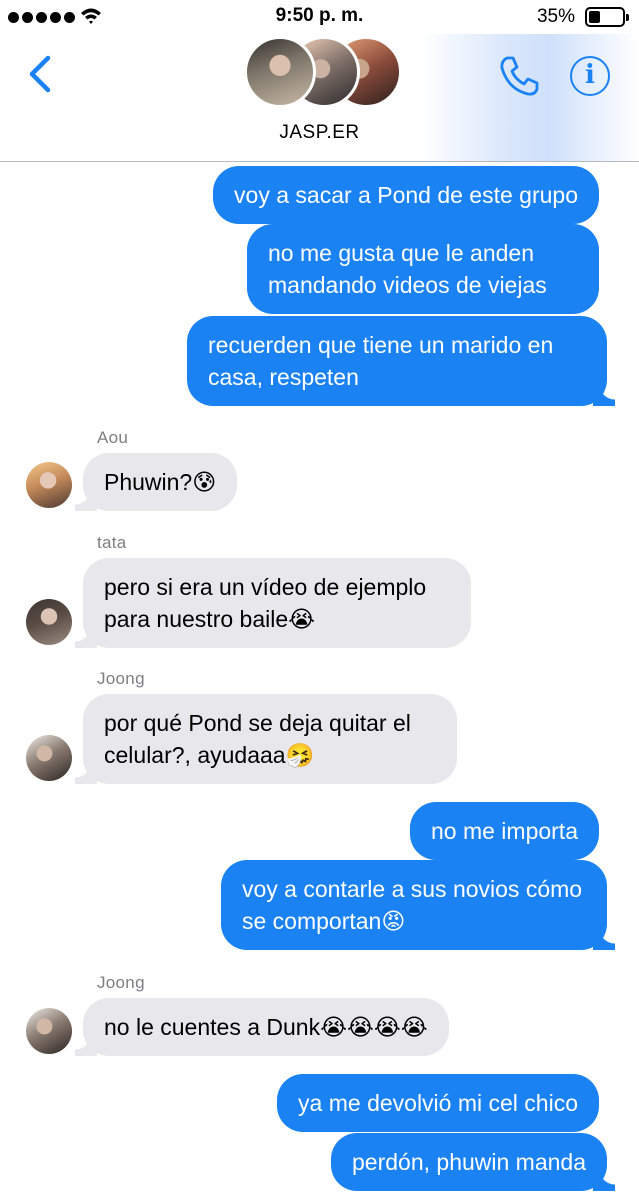 This screenshot has width=639, height=1200. Describe the element at coordinates (473, 1162) in the screenshot. I see `outgoing-message: perdón, phuwin manda` at that location.